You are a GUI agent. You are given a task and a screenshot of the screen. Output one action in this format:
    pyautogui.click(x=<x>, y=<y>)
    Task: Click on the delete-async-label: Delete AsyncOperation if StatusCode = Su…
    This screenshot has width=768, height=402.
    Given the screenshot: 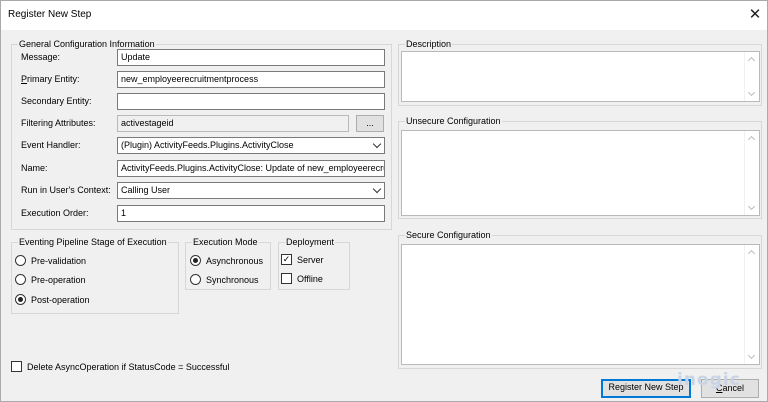 What is the action you would take?
    pyautogui.click(x=128, y=367)
    